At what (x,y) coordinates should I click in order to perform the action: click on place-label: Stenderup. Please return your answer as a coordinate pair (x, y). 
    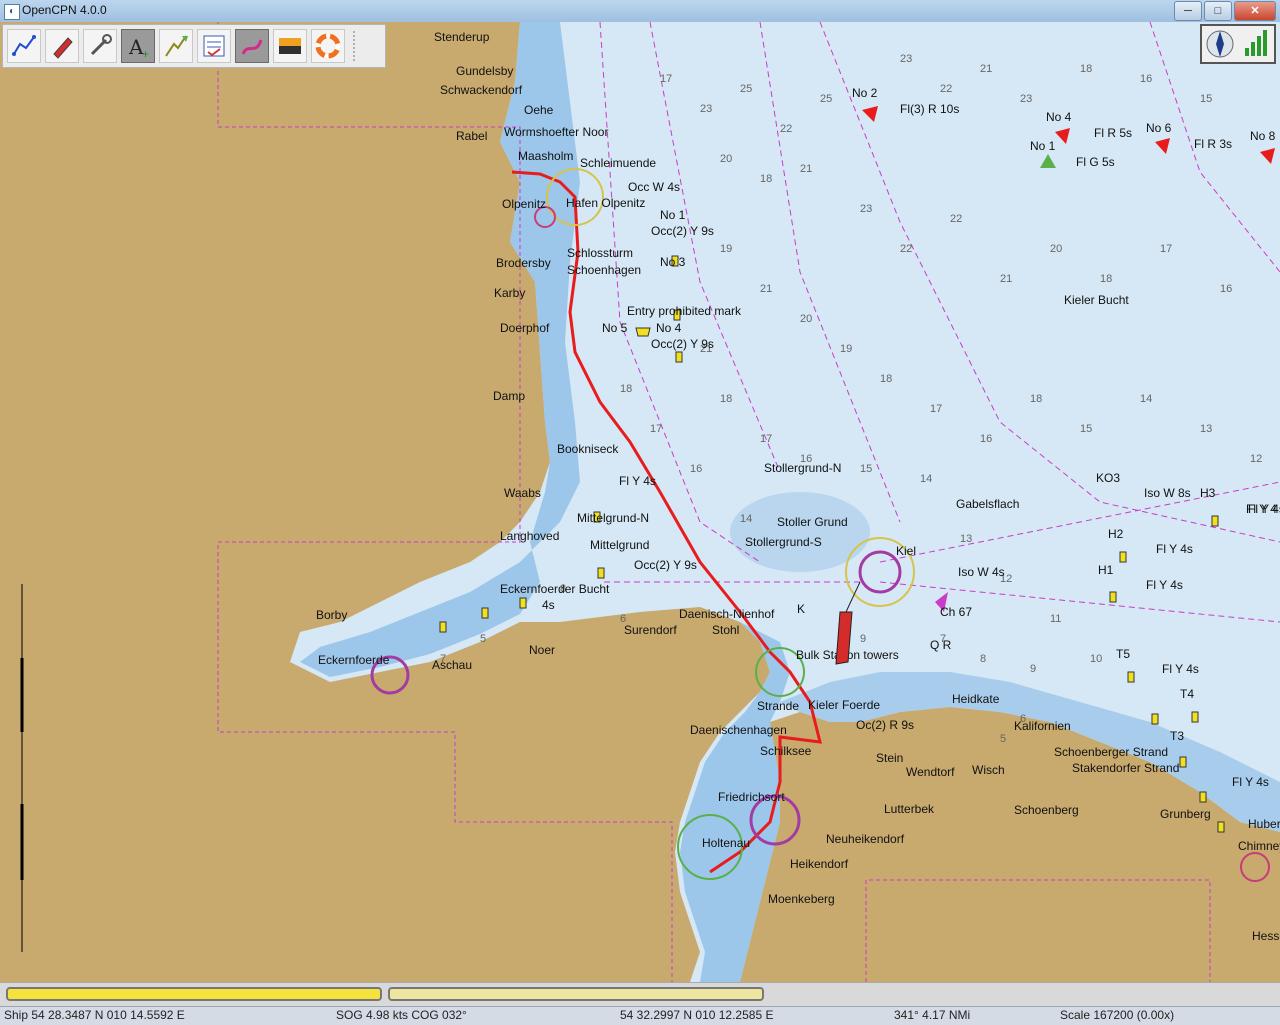
    Looking at the image, I should click on (462, 37).